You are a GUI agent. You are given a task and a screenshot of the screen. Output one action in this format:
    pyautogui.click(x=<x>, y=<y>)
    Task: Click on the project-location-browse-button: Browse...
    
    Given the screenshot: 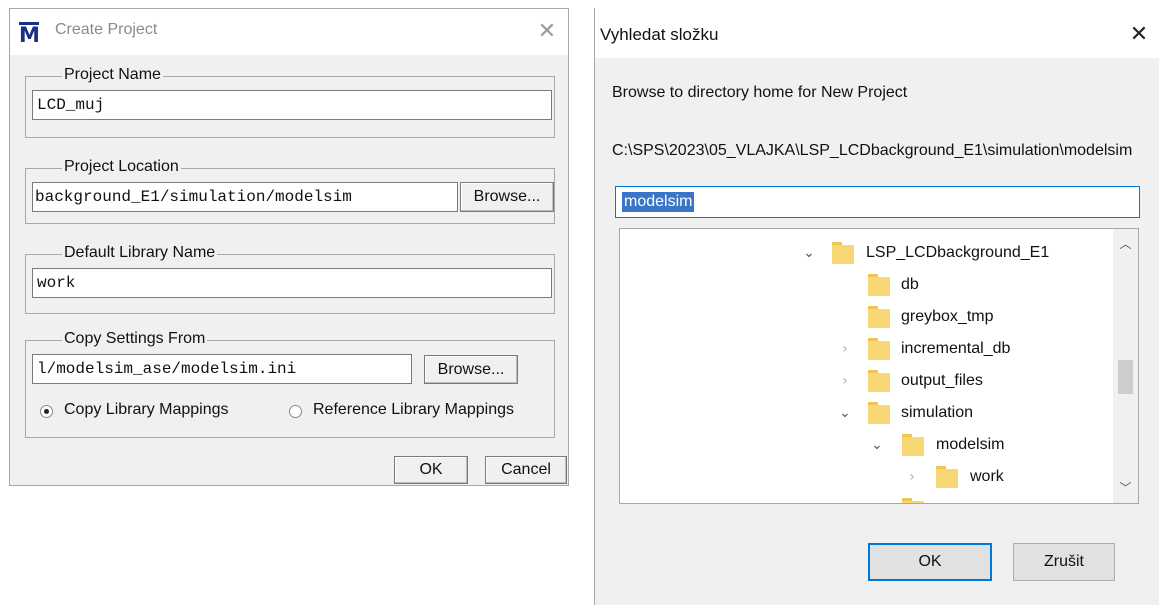 What is the action you would take?
    pyautogui.click(x=507, y=197)
    